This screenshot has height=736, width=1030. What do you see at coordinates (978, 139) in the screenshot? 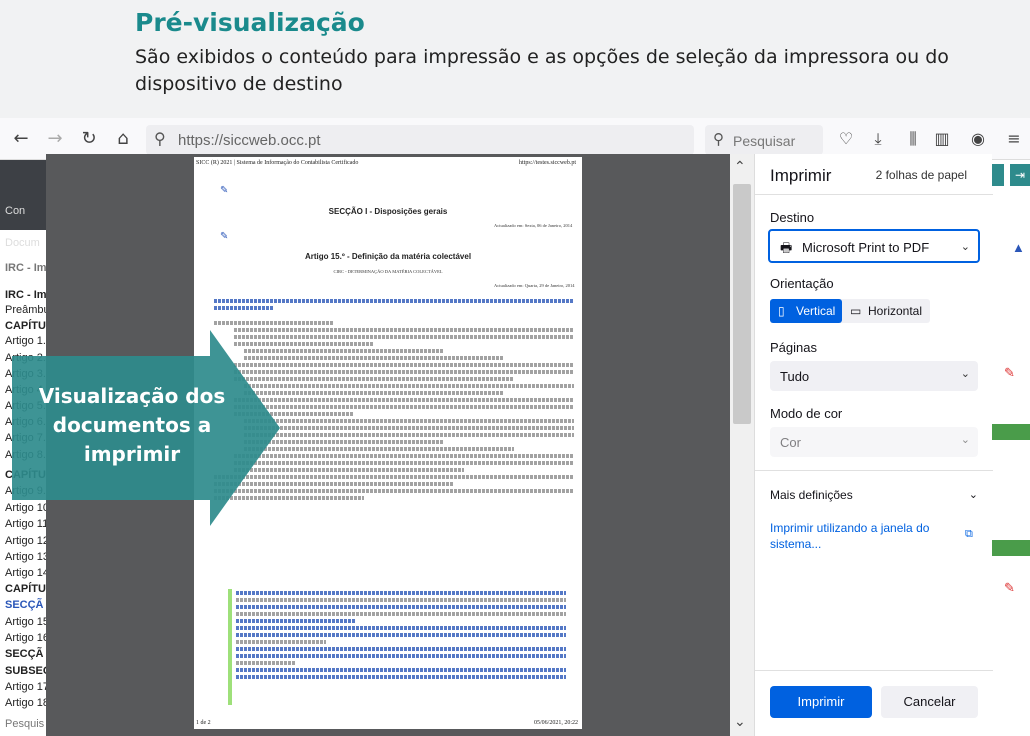
I see `extension-icon: ◉` at bounding box center [978, 139].